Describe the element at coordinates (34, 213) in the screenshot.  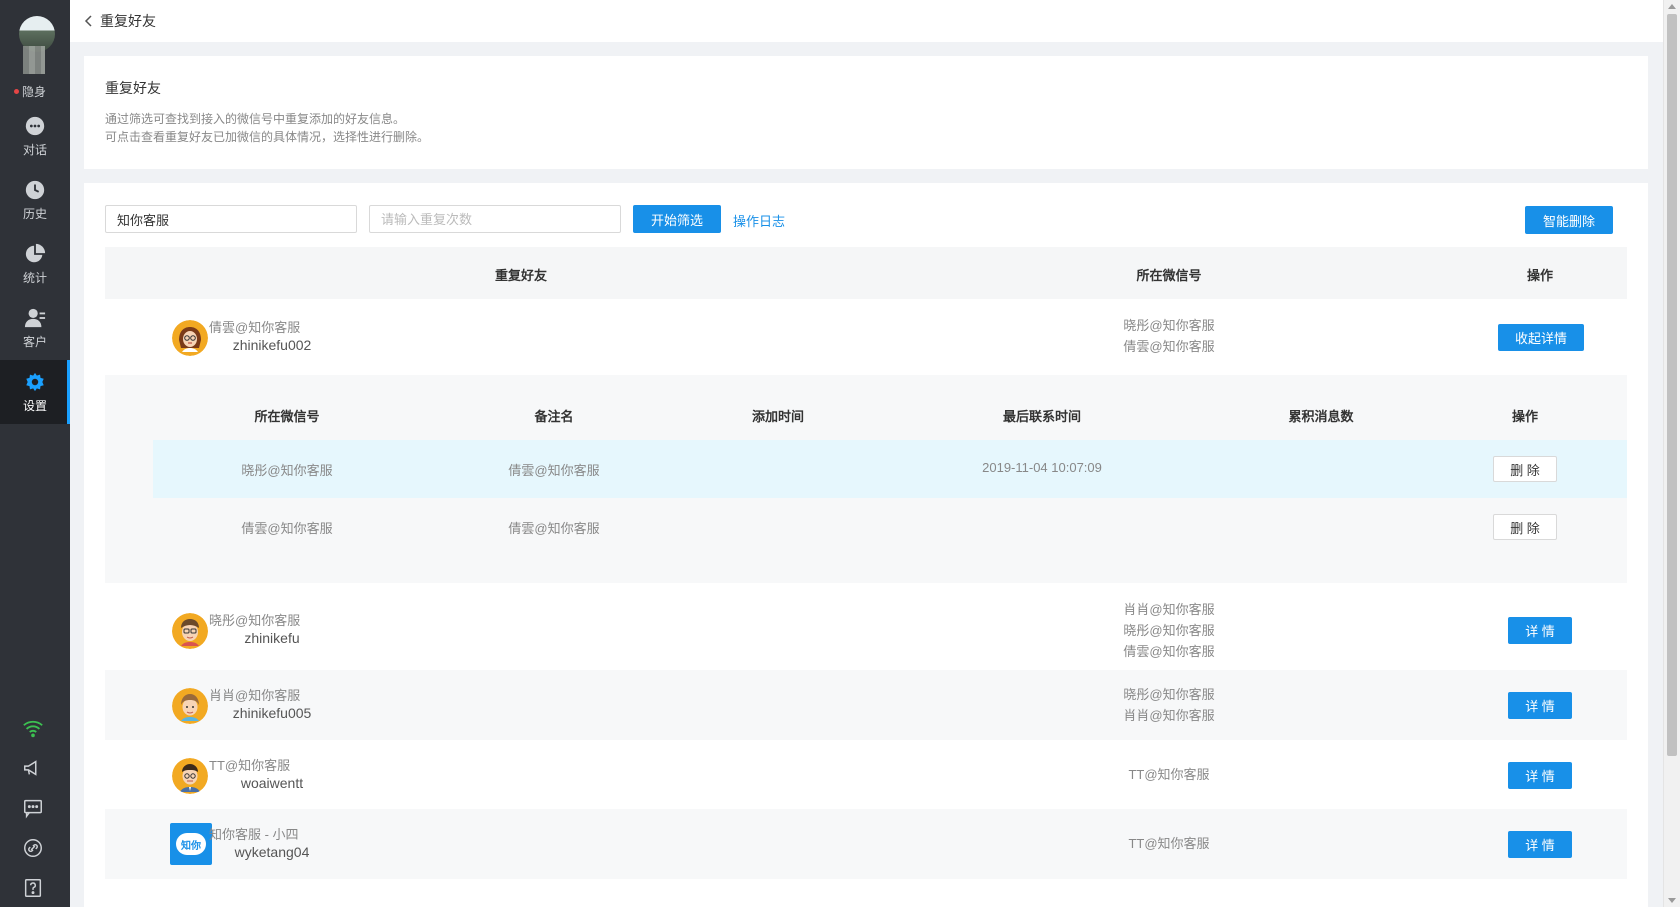
I see `nav-label-history: 历史` at that location.